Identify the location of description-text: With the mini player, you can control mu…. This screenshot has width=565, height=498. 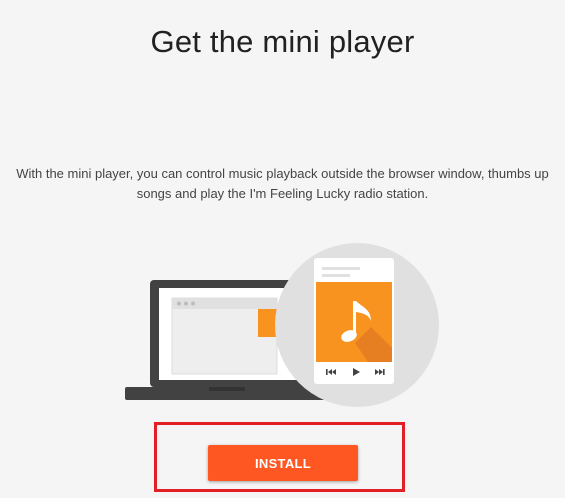
(282, 183).